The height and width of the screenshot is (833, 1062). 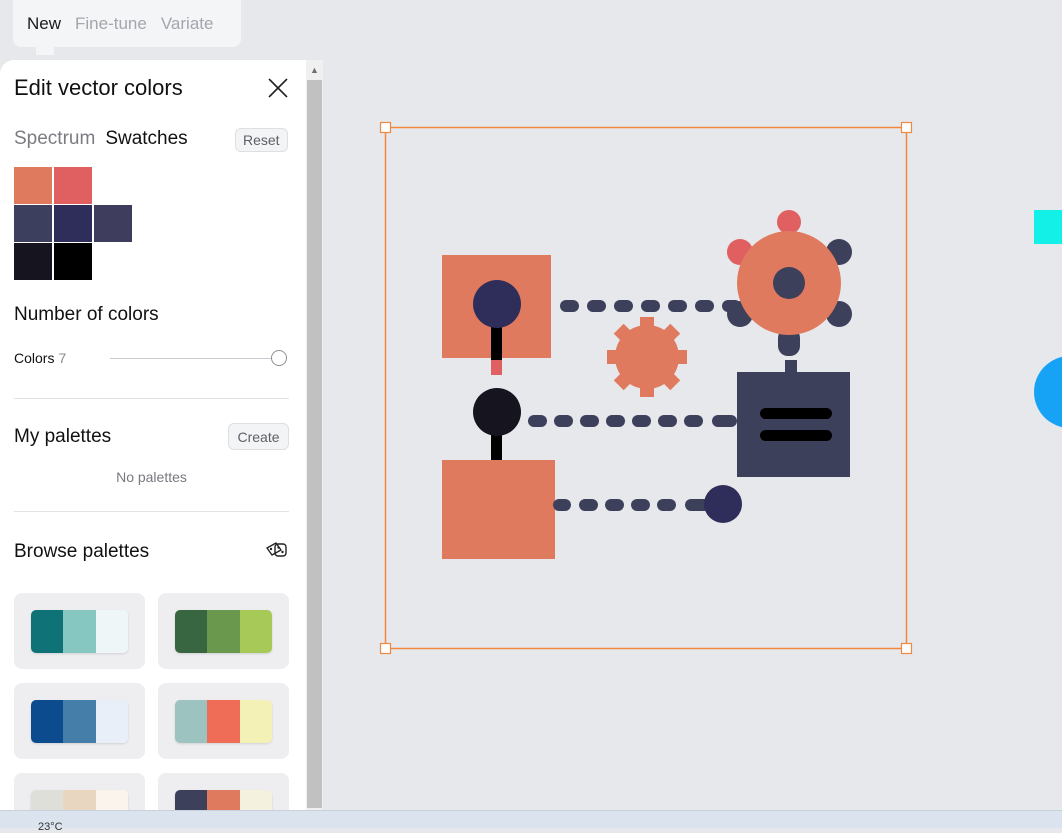 What do you see at coordinates (276, 550) in the screenshot?
I see `dice-icon` at bounding box center [276, 550].